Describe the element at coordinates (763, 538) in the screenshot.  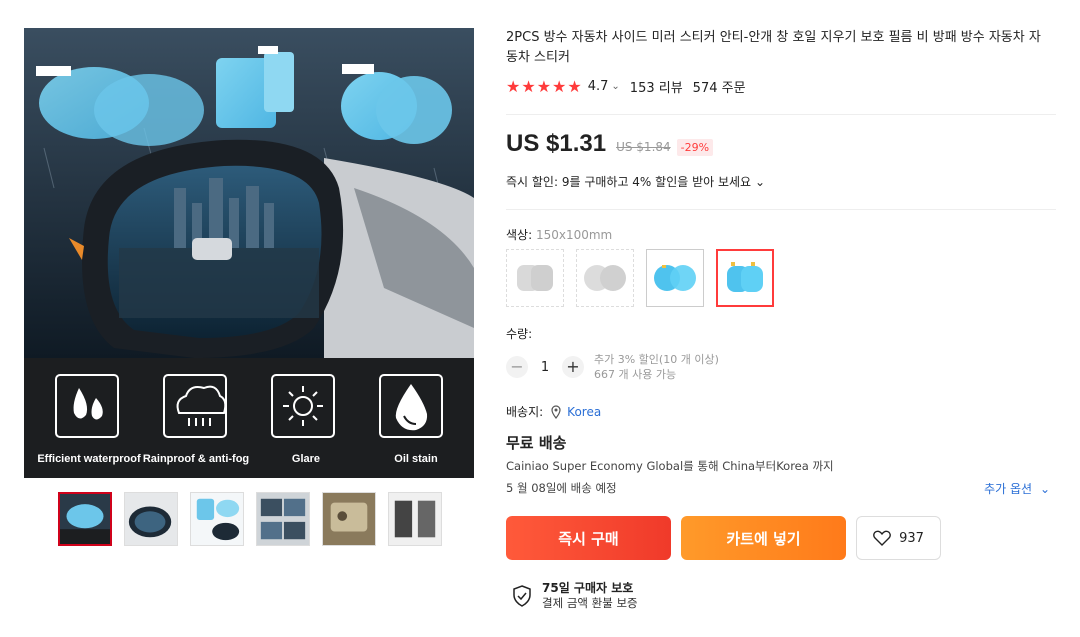
I see `add-to-cart-button: 카트에 넣기` at that location.